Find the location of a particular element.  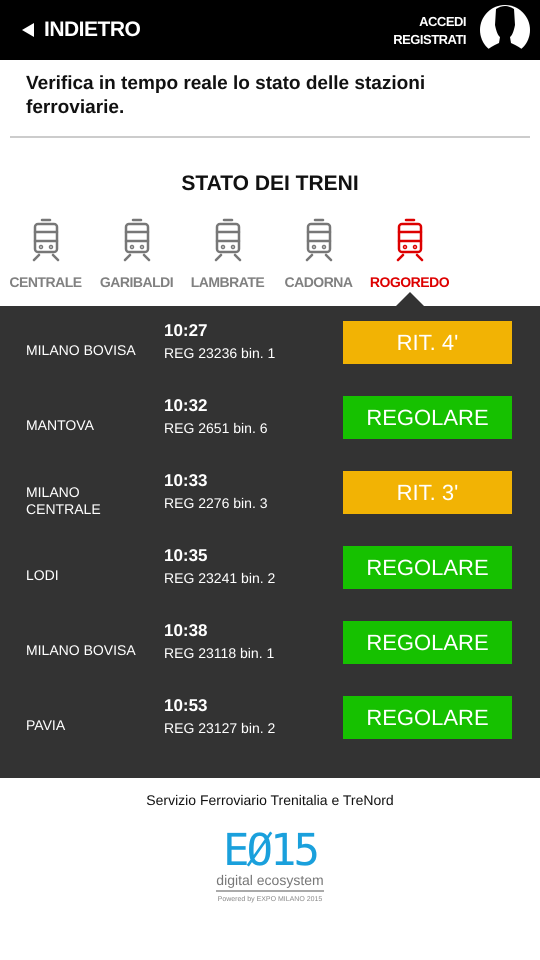

station-tab: CENTRALE is located at coordinates (45, 262).